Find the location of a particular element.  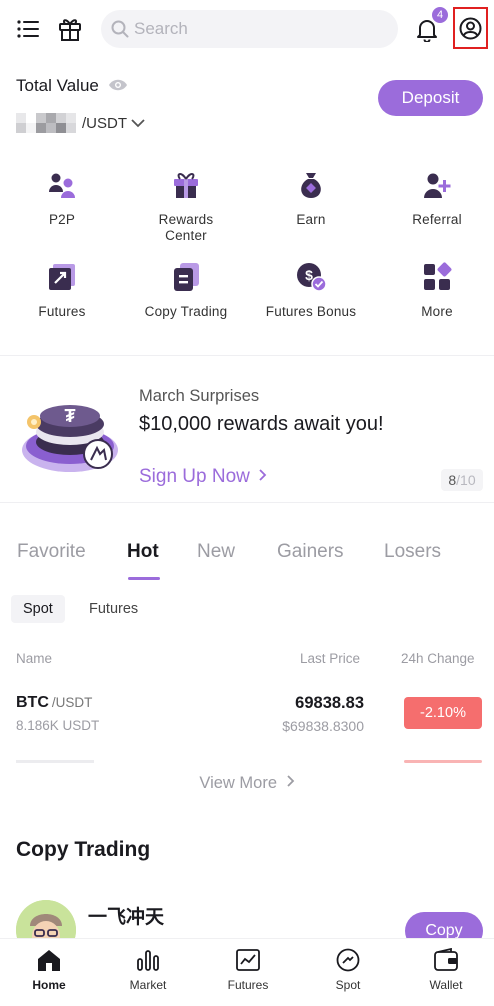

notification-badge: 4 is located at coordinates (440, 15).